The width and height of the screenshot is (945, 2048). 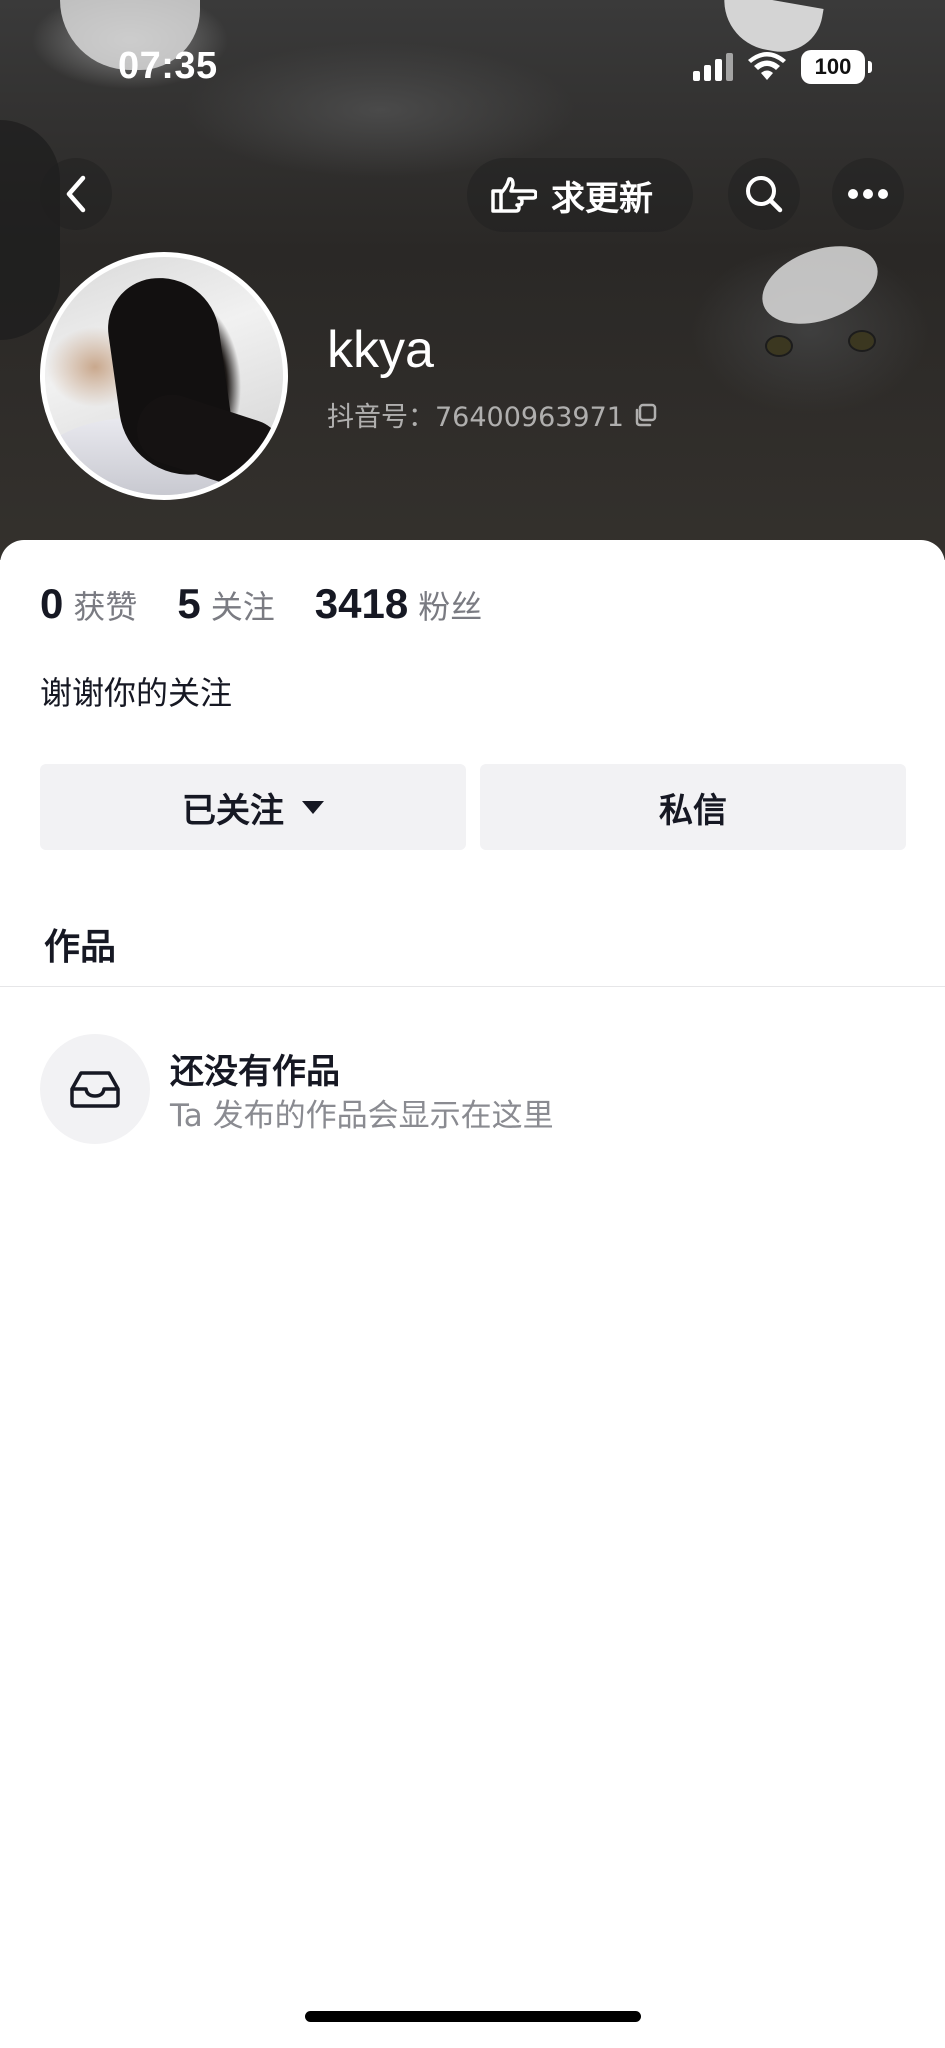 I want to click on pointing-hand-icon, so click(x=514, y=195).